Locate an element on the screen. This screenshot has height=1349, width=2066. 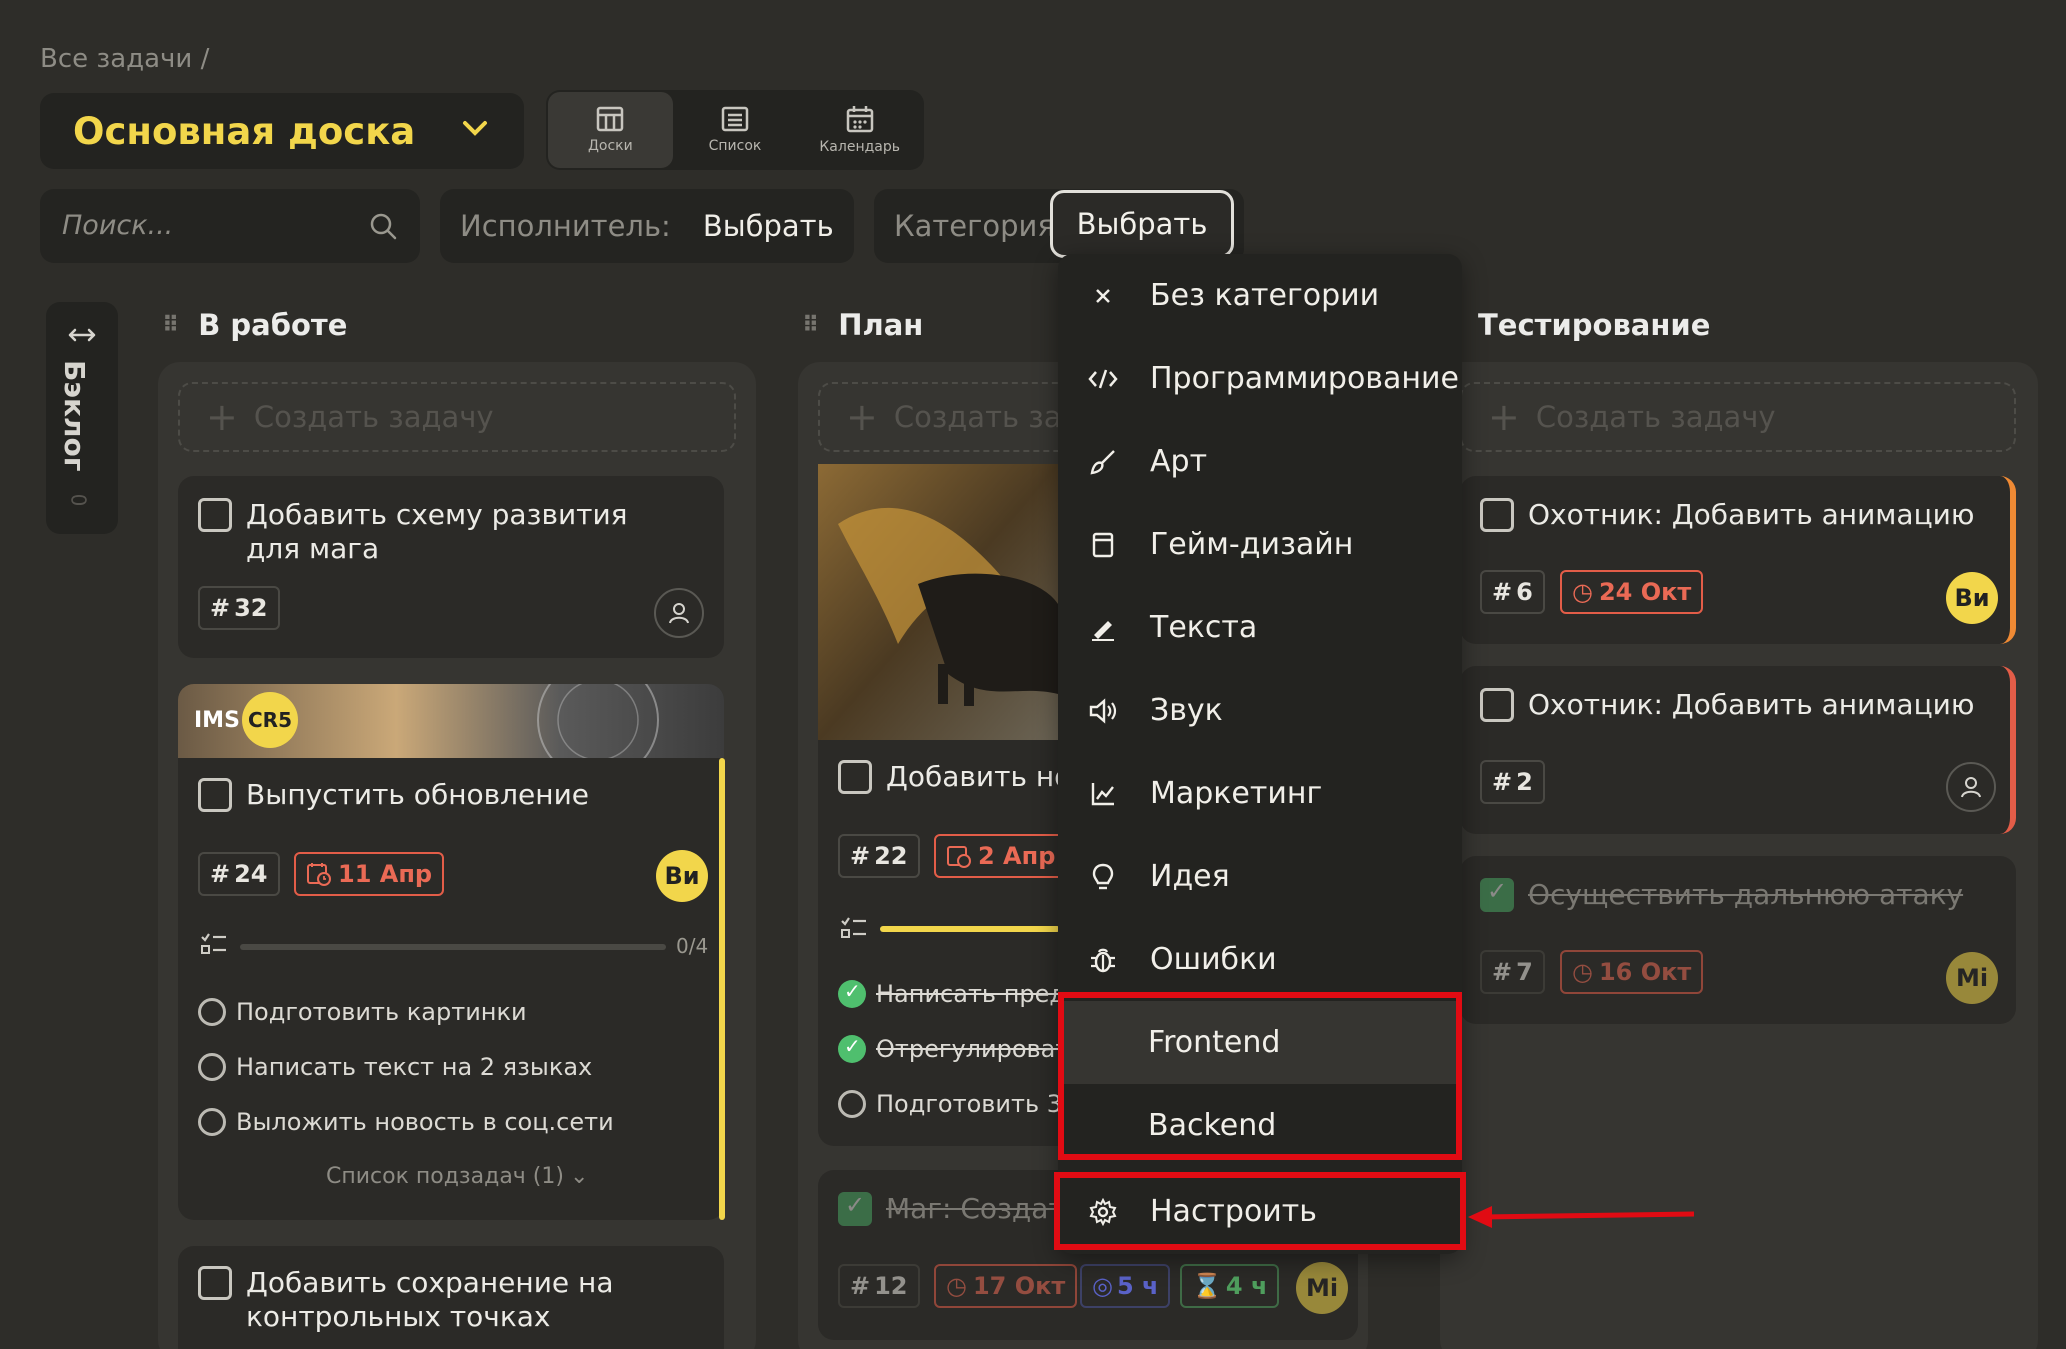
menu-item-texts: Текста is located at coordinates (1260, 627).